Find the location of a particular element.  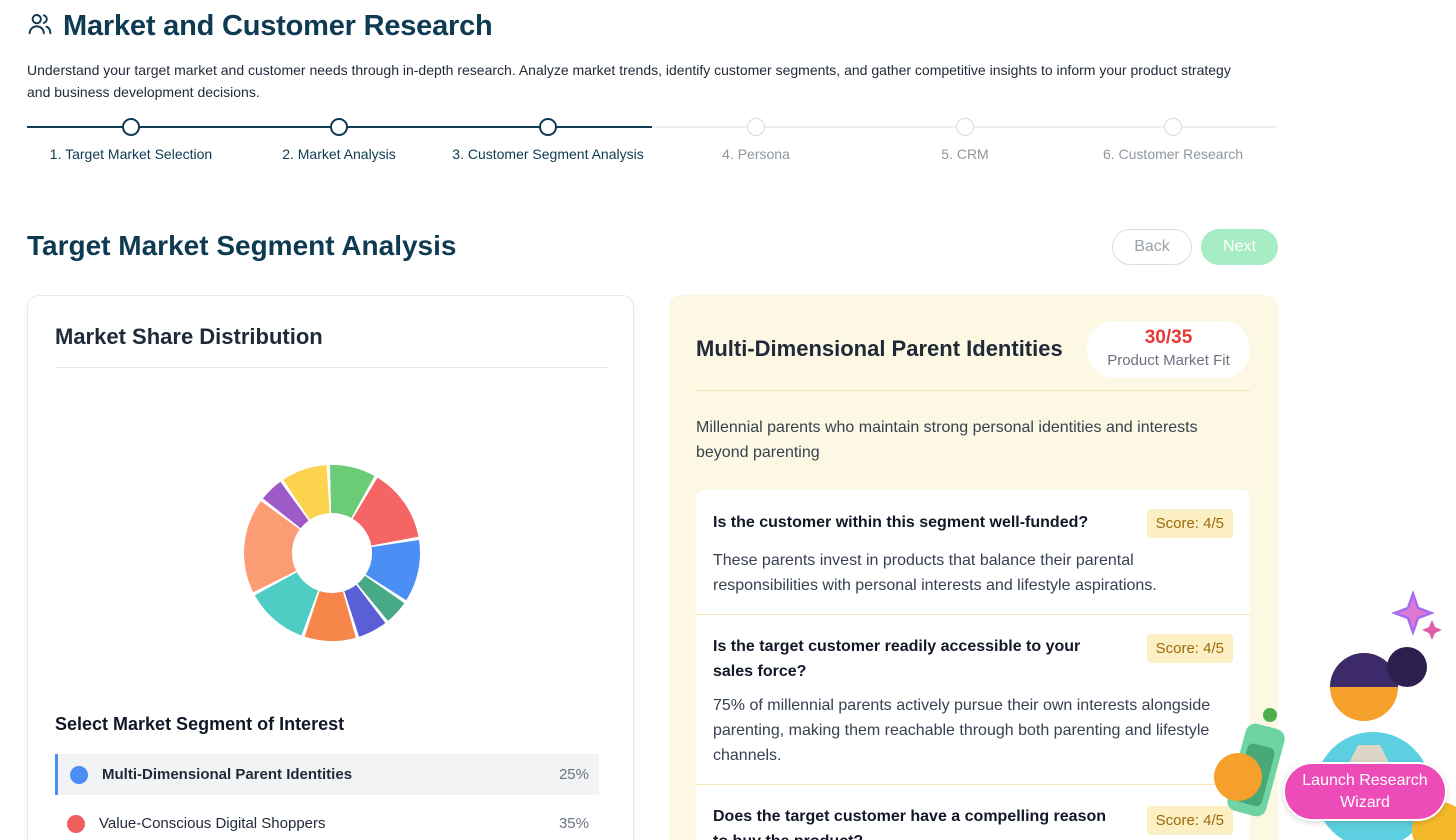

step-customer-research: 6. Customer Research is located at coordinates (1173, 139).